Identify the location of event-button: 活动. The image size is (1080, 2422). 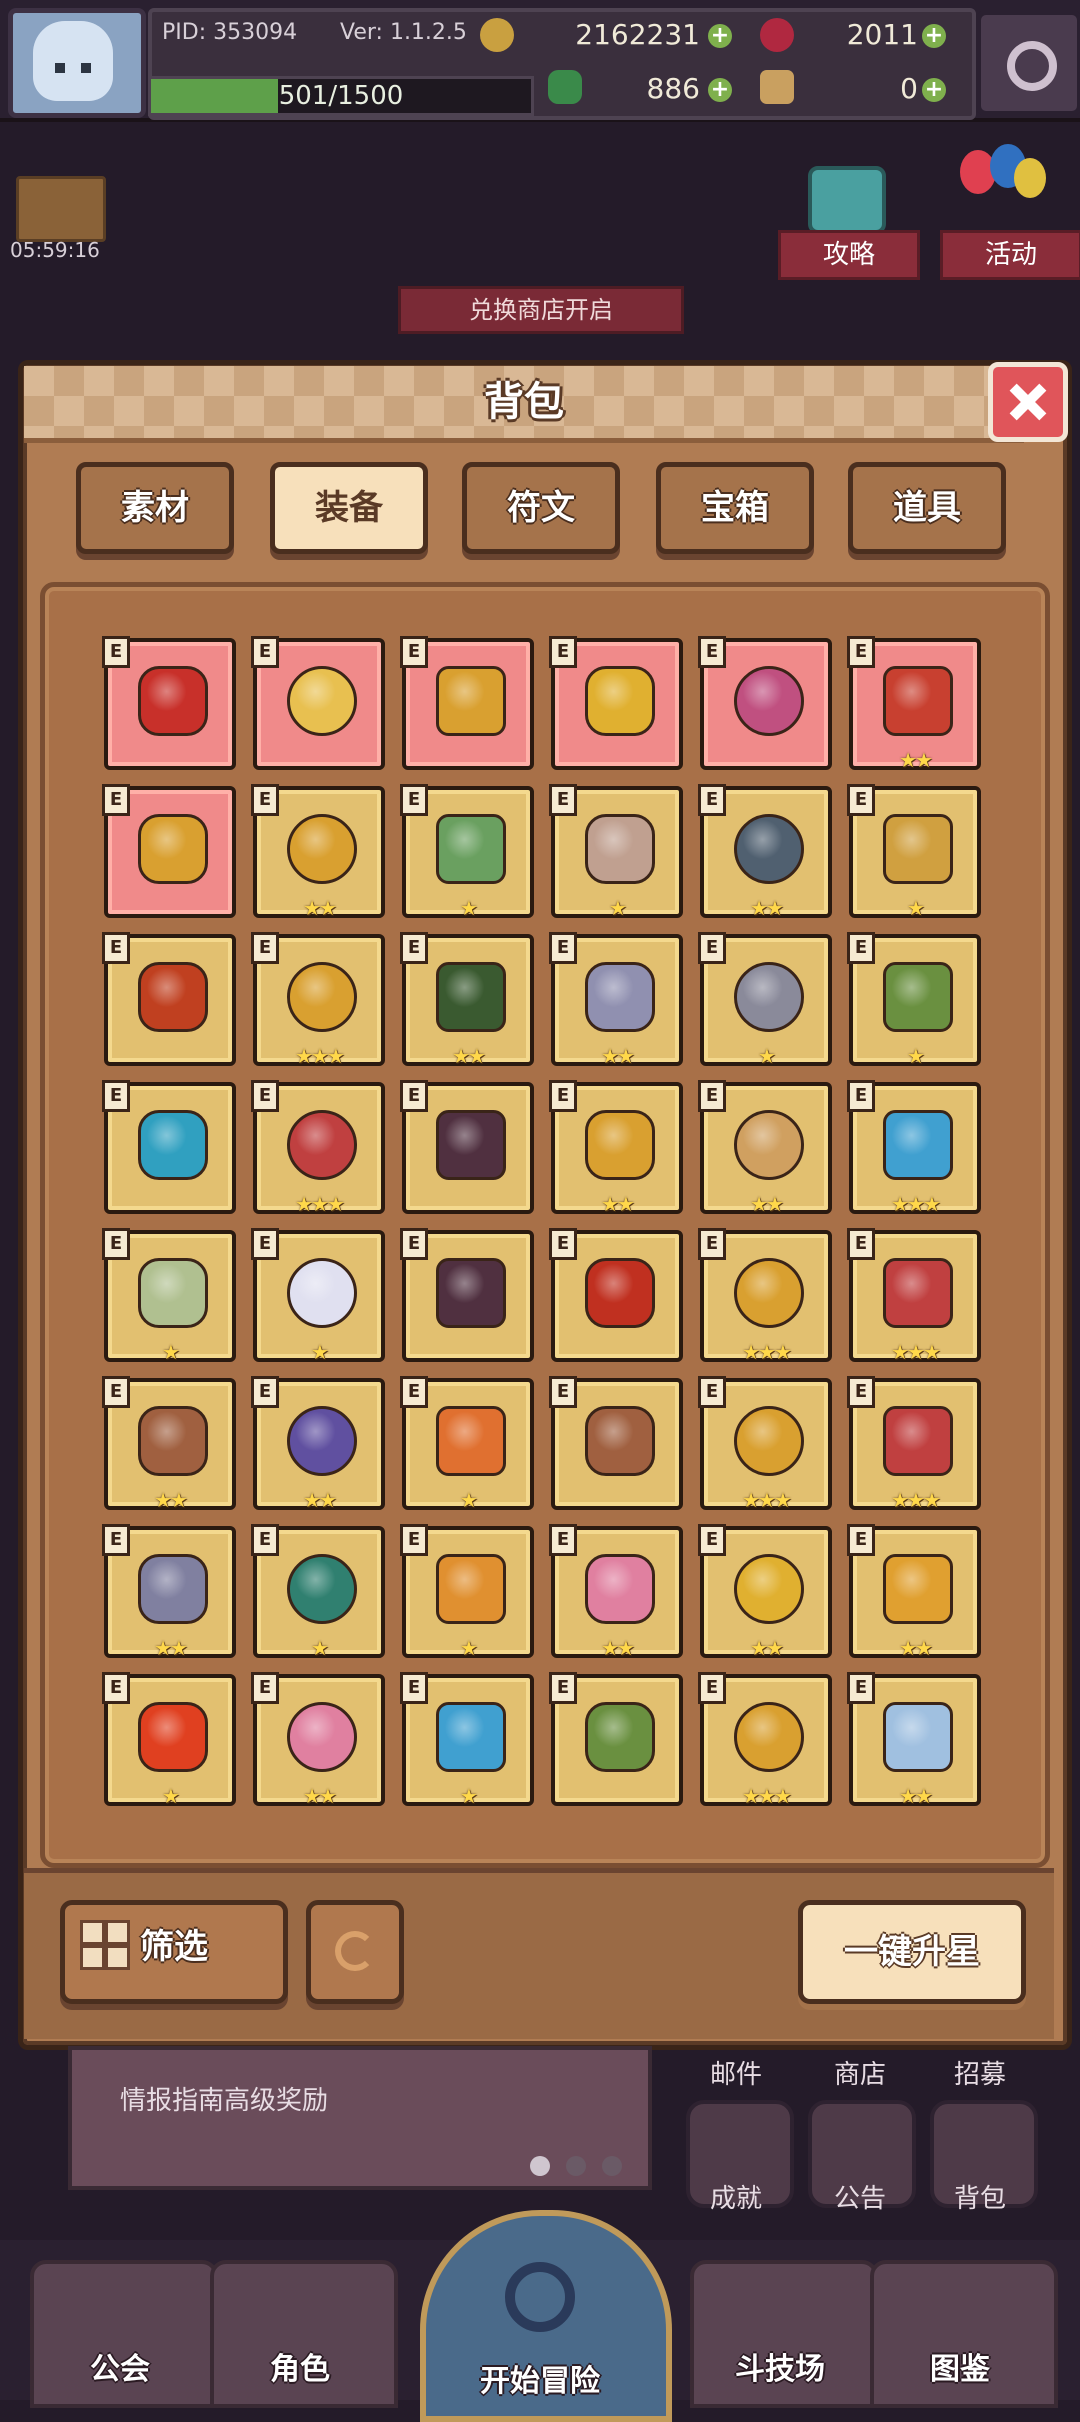
(1010, 212).